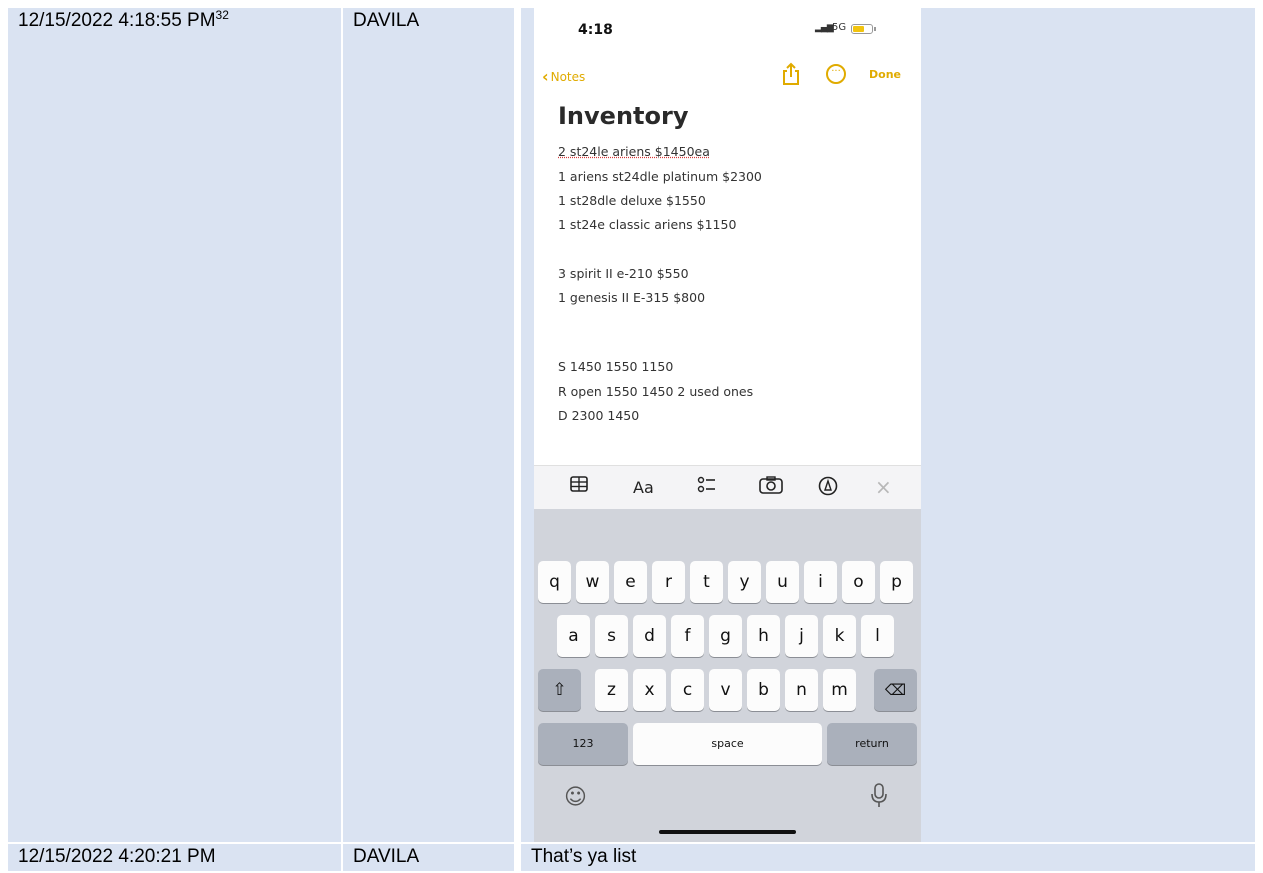 The width and height of the screenshot is (1263, 873). I want to click on emoji-icon: ☺, so click(575, 797).